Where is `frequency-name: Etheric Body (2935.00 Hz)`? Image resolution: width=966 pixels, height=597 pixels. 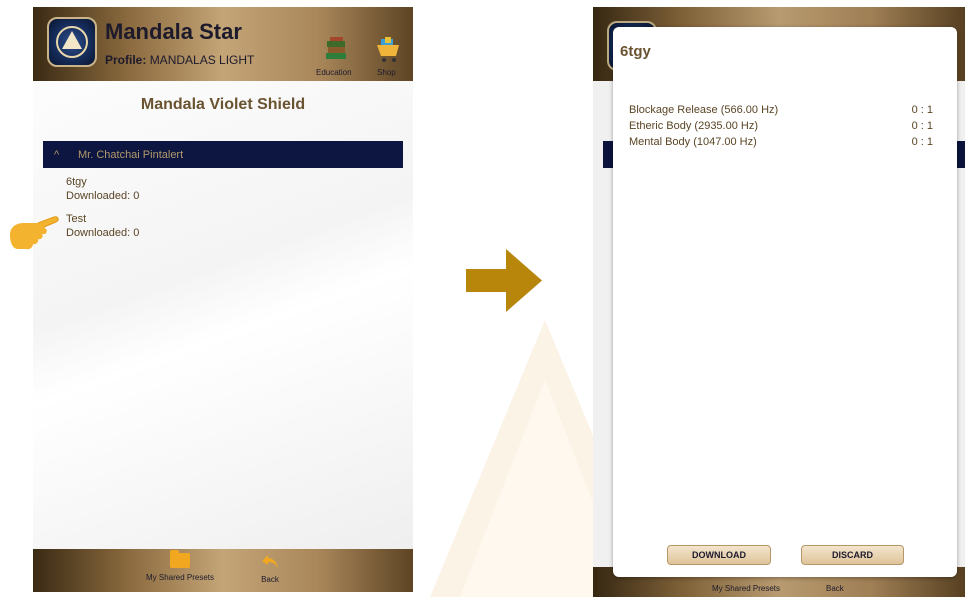 frequency-name: Etheric Body (2935.00 Hz) is located at coordinates (694, 126).